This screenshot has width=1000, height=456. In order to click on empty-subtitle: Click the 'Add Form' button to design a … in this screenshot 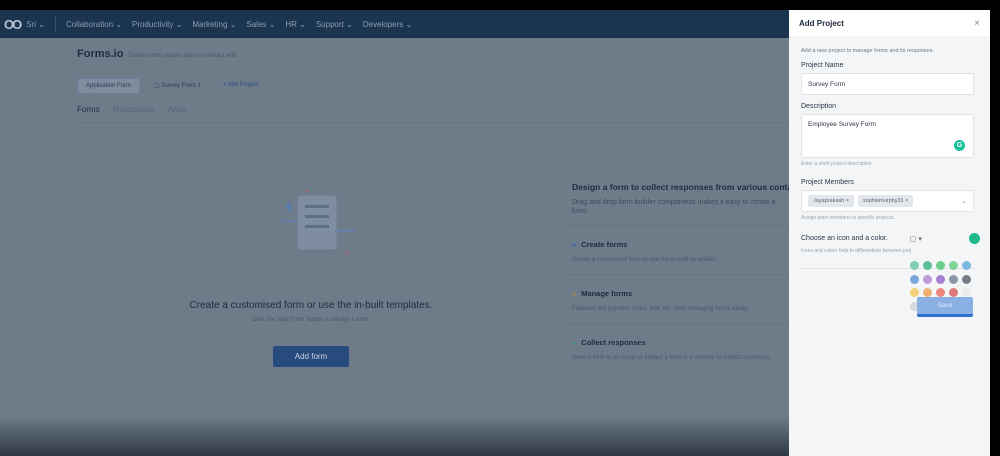, I will do `click(310, 320)`.